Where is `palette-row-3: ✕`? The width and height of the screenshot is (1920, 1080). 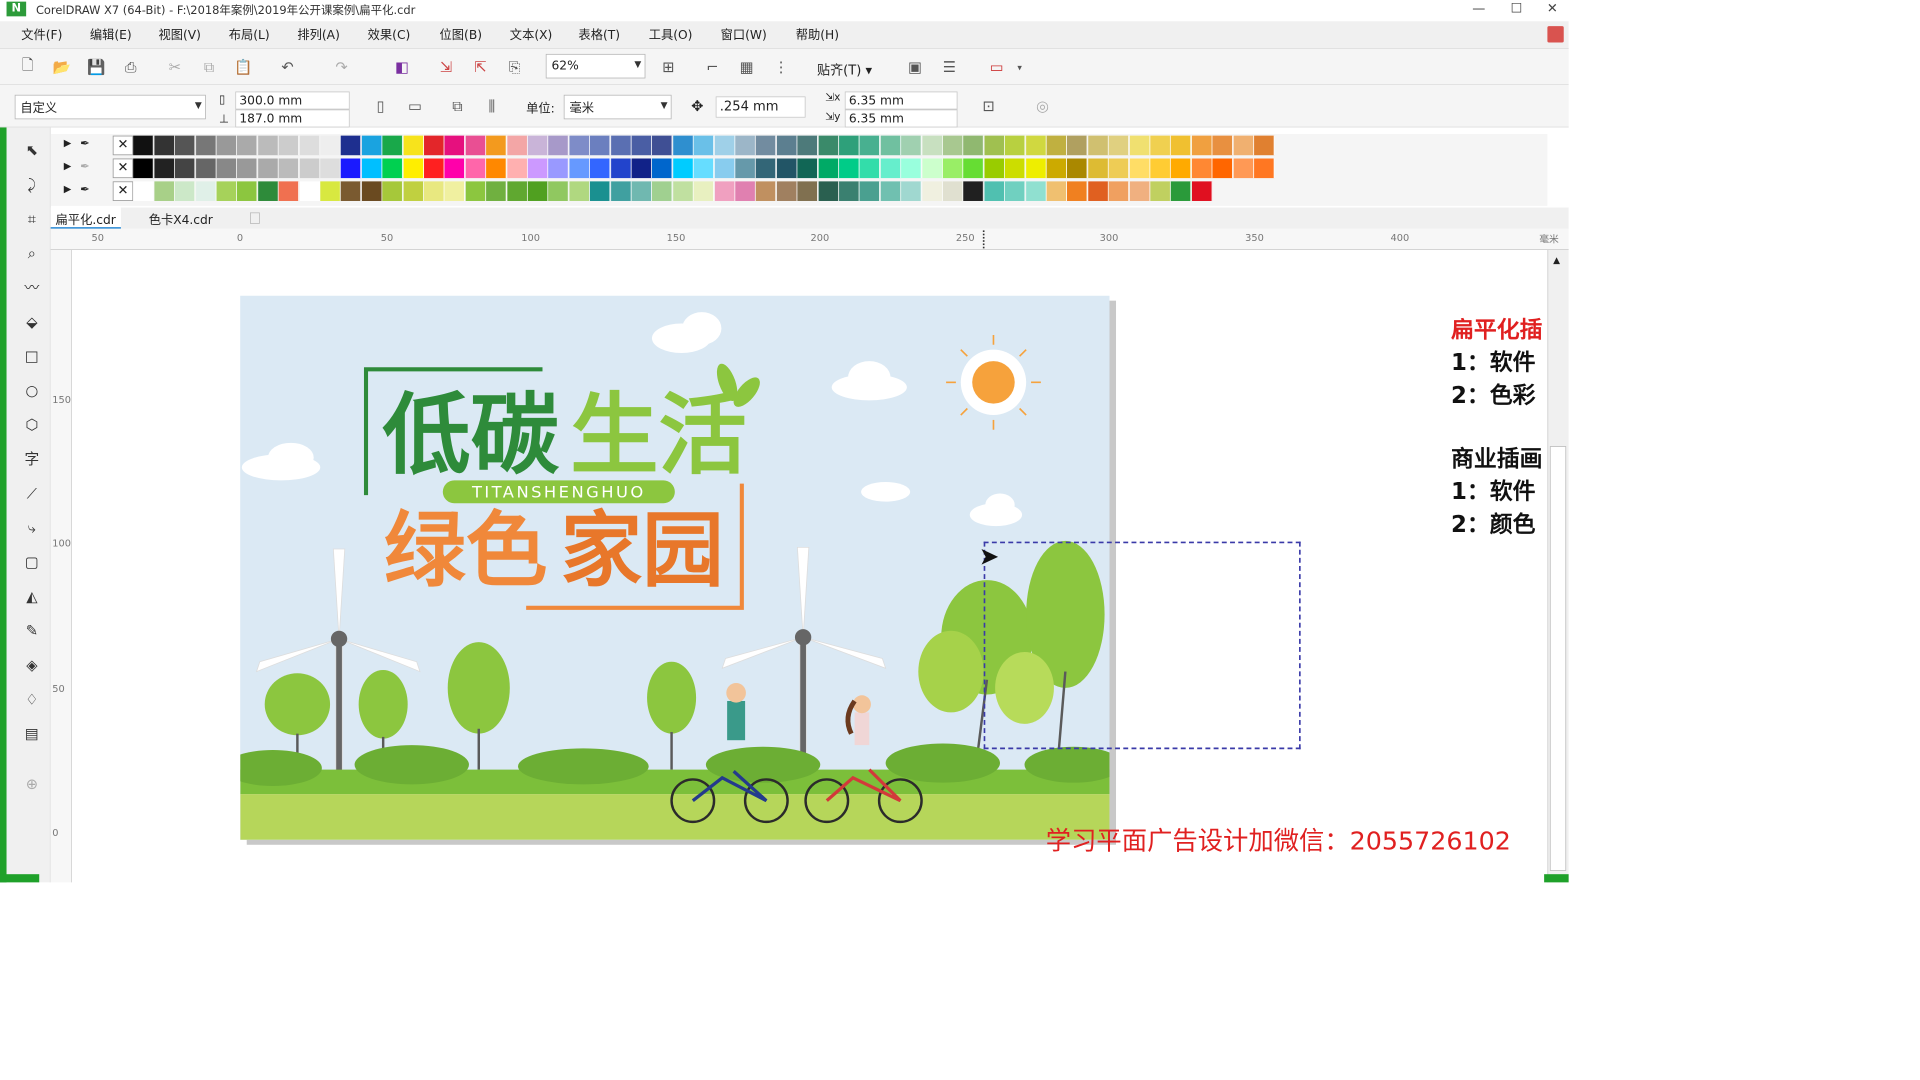
palette-row-3: ✕ is located at coordinates (815, 191).